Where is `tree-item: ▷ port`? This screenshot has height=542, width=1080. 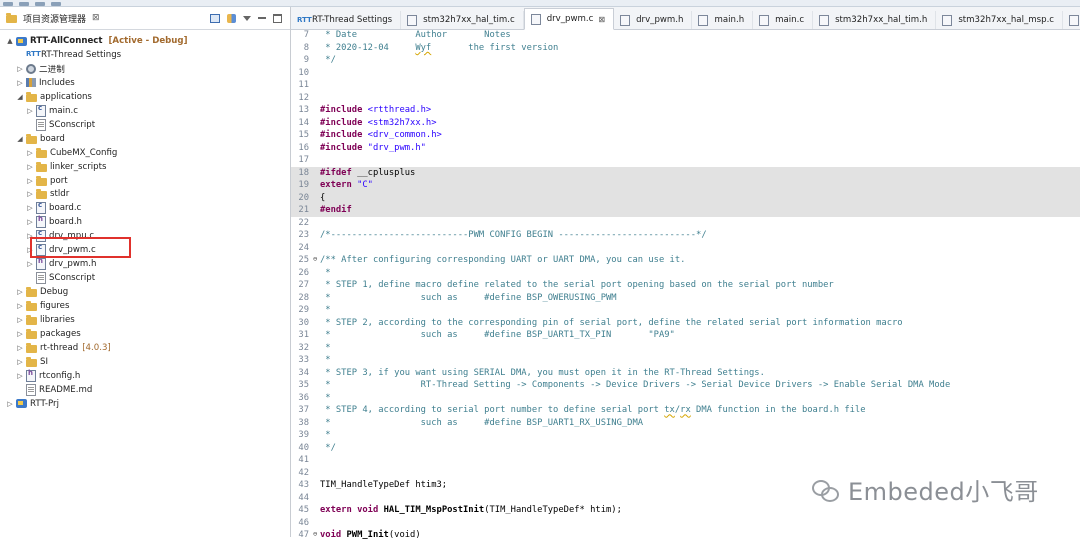 tree-item: ▷ port is located at coordinates (47, 181).